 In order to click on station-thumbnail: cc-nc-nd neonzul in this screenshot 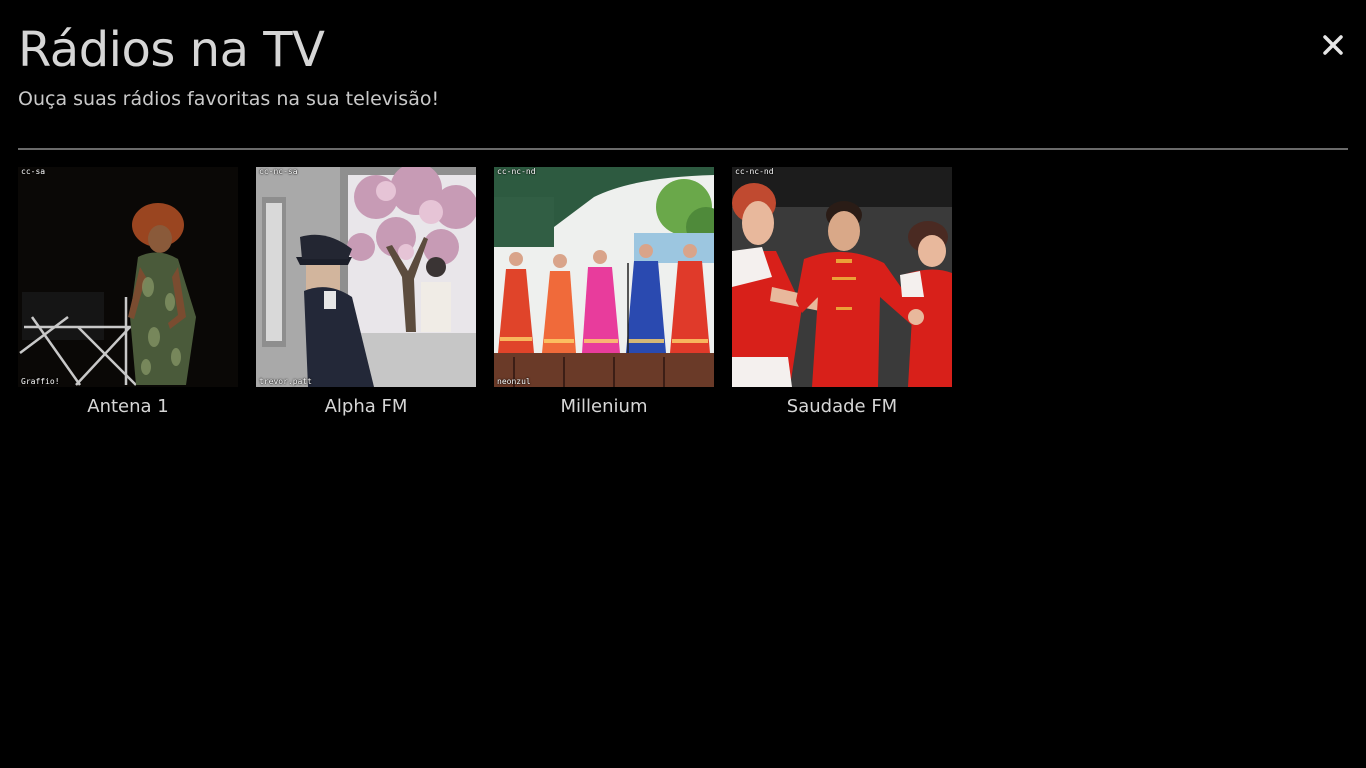, I will do `click(604, 277)`.